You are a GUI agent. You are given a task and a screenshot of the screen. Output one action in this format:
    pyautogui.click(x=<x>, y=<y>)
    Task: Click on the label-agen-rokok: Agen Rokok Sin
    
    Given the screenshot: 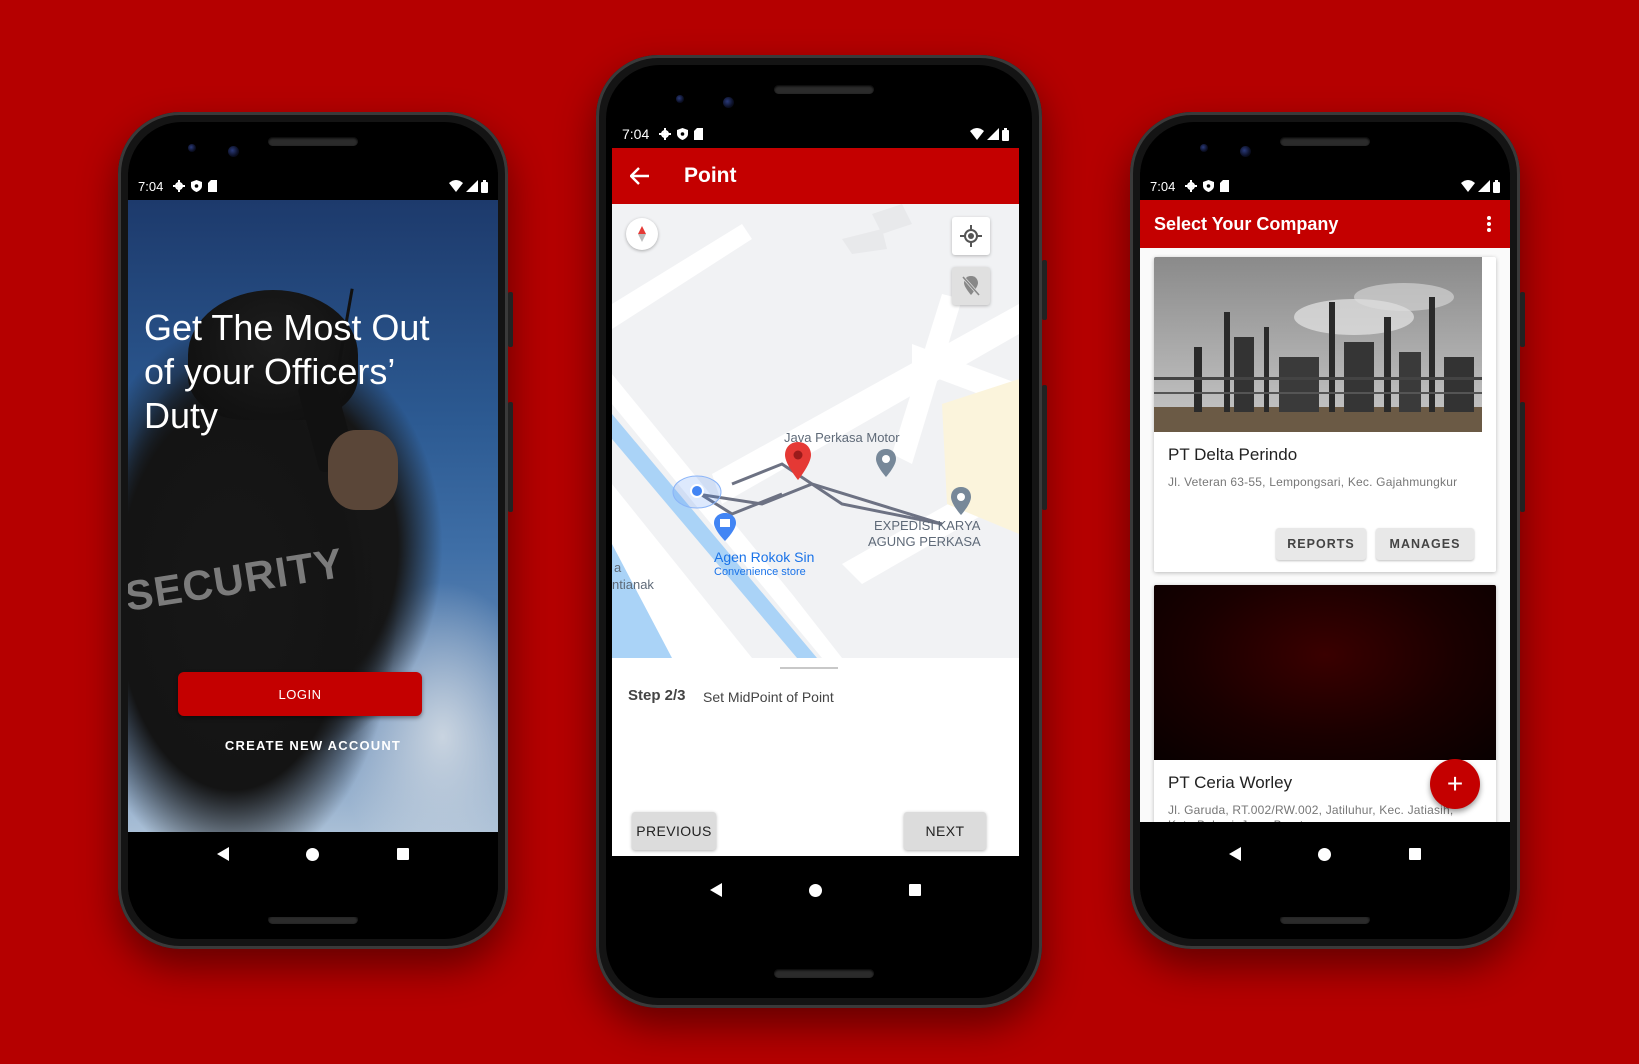 What is the action you would take?
    pyautogui.click(x=764, y=557)
    